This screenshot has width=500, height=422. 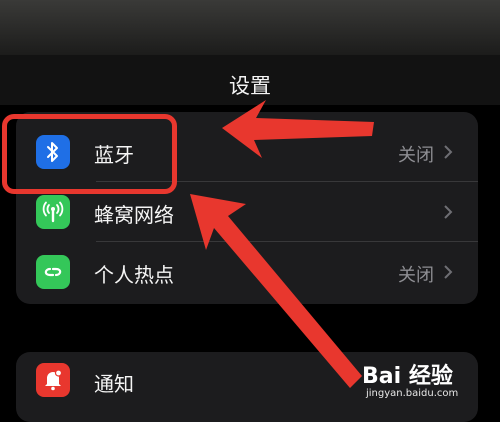 What do you see at coordinates (250, 27) in the screenshot?
I see `blurred-top-area` at bounding box center [250, 27].